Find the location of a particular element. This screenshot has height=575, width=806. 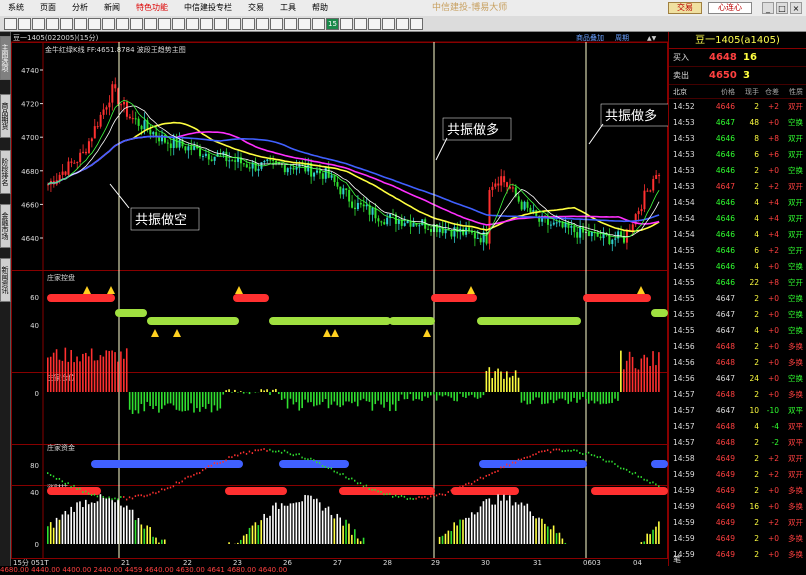

capital-band is located at coordinates (533, 464).